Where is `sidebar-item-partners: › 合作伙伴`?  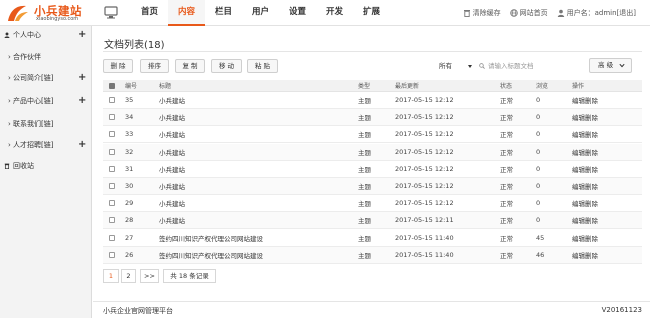
sidebar-item-partners: › 合作伙伴 is located at coordinates (46, 57).